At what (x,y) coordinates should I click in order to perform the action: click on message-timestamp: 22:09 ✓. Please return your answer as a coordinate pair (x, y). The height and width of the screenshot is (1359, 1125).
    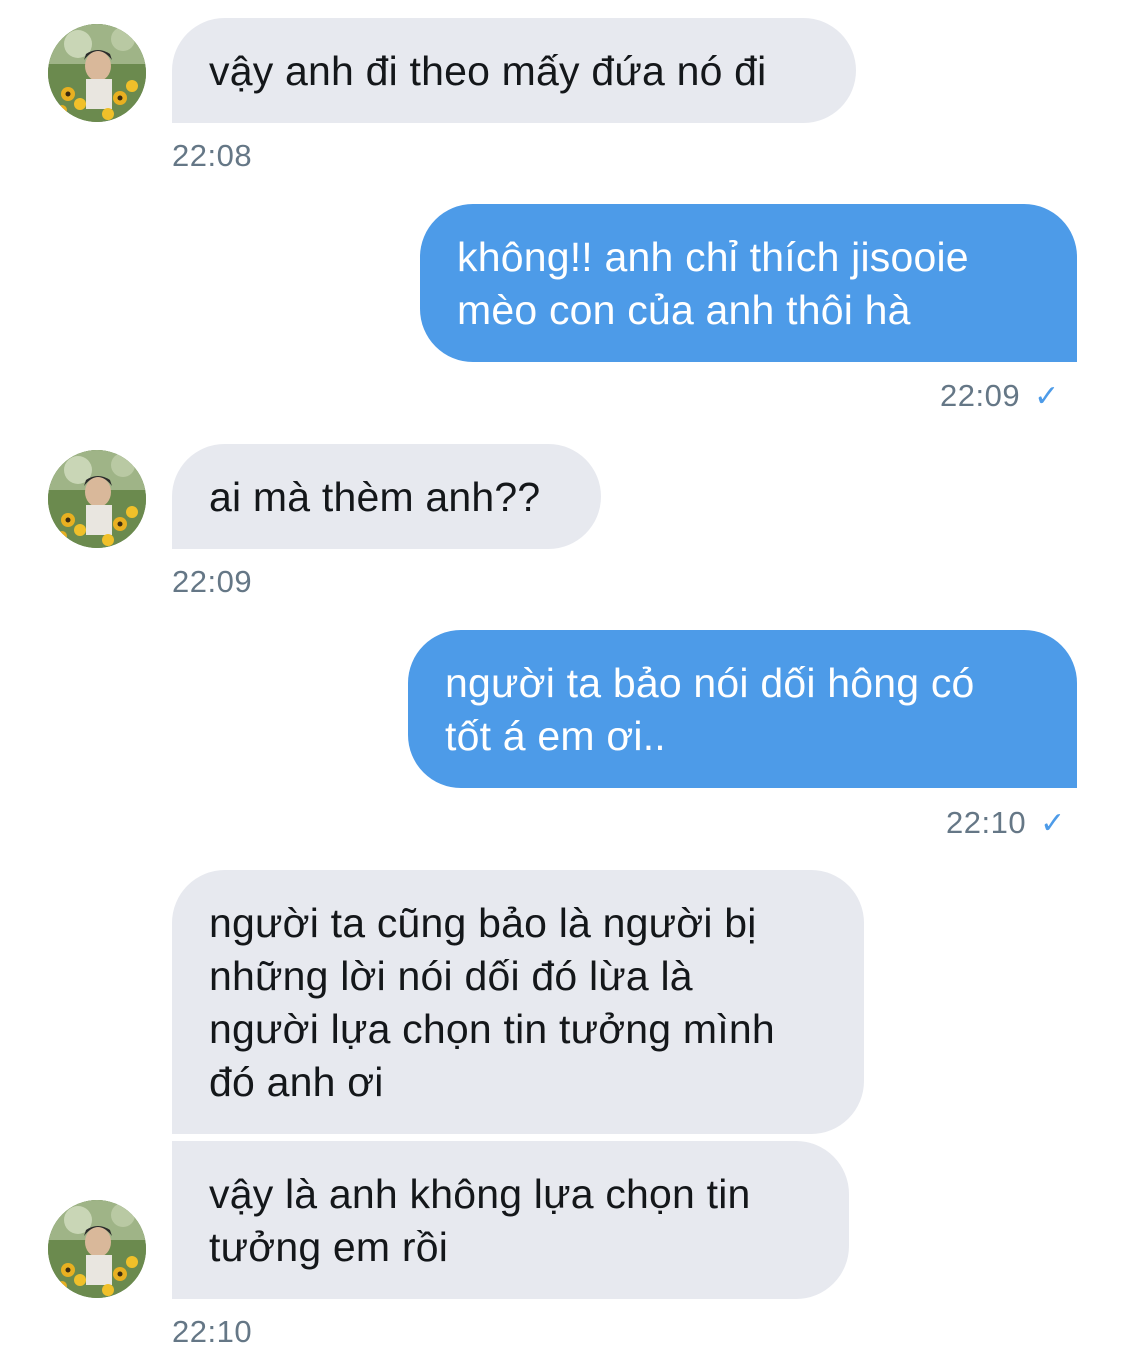
    Looking at the image, I should click on (1000, 396).